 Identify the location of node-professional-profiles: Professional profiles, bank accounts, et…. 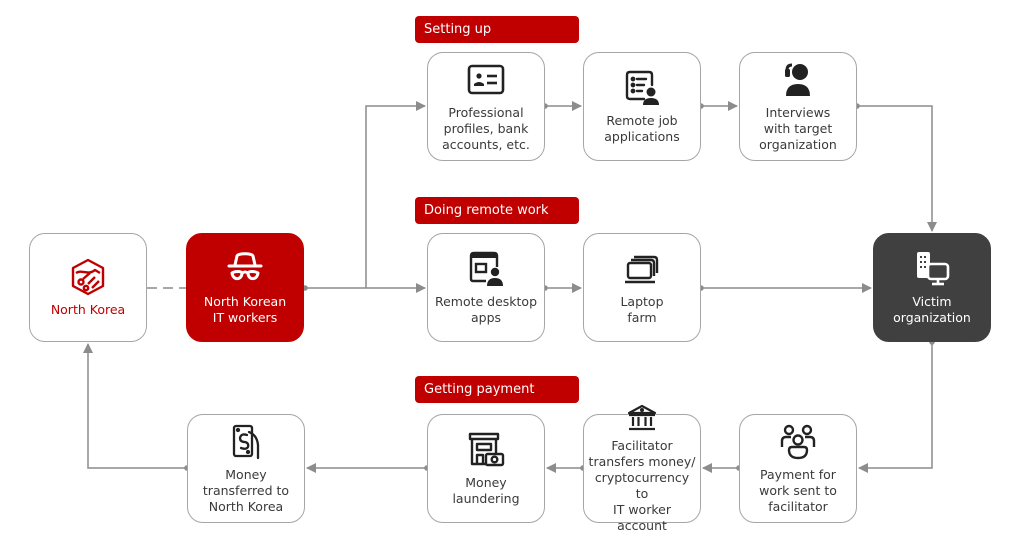
(486, 106).